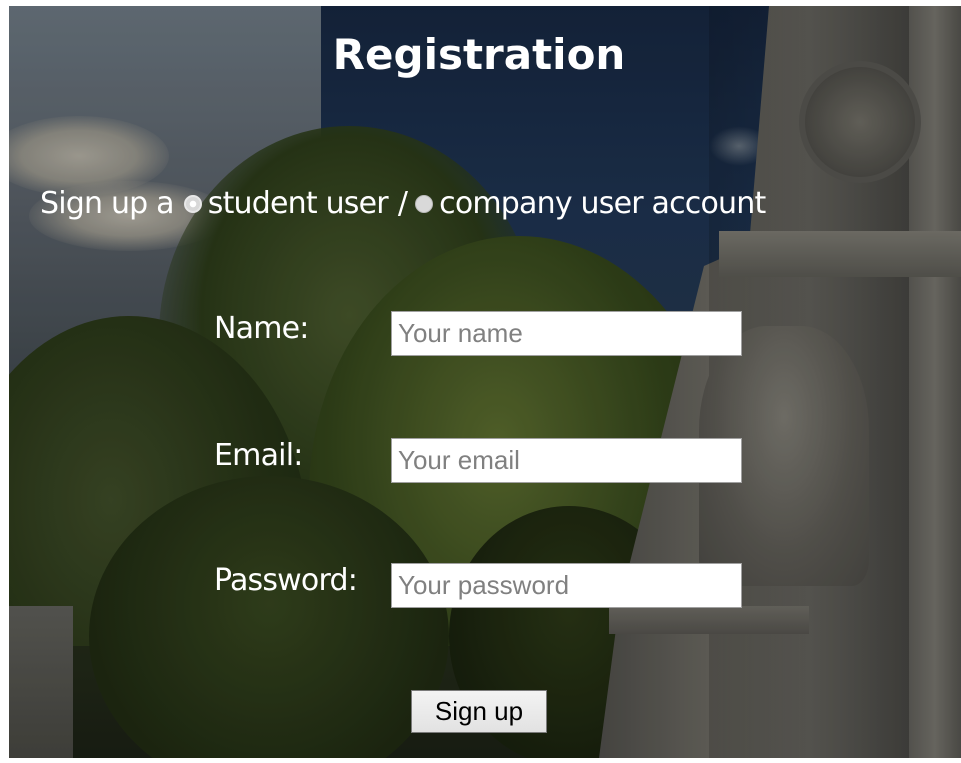 This screenshot has width=961, height=763. Describe the element at coordinates (479, 711) in the screenshot. I see `sign-up-button: Sign up` at that location.